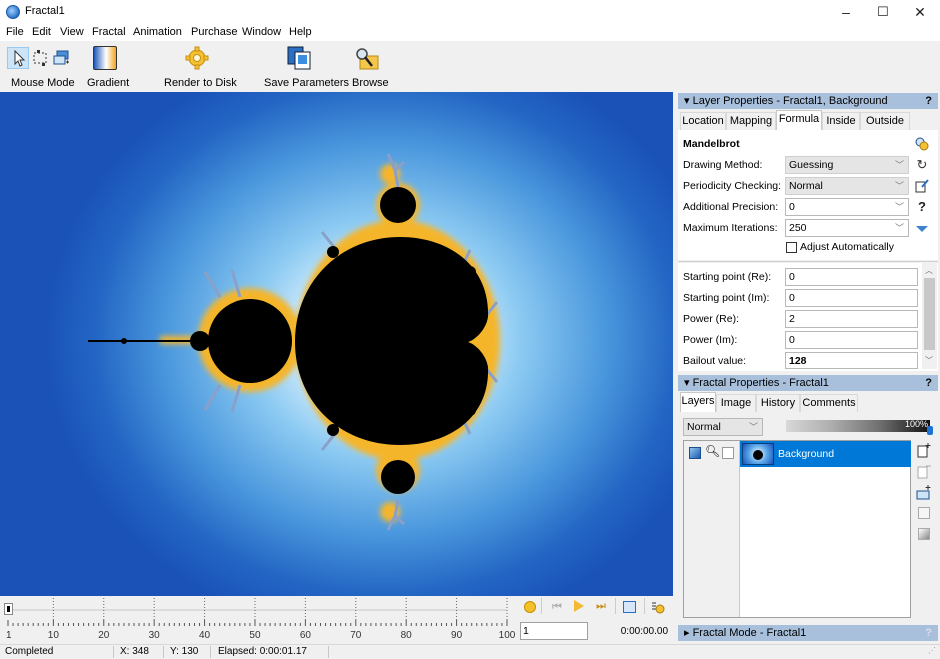  What do you see at coordinates (507, 635) in the screenshot?
I see `timeline-tick-label: 100` at bounding box center [507, 635].